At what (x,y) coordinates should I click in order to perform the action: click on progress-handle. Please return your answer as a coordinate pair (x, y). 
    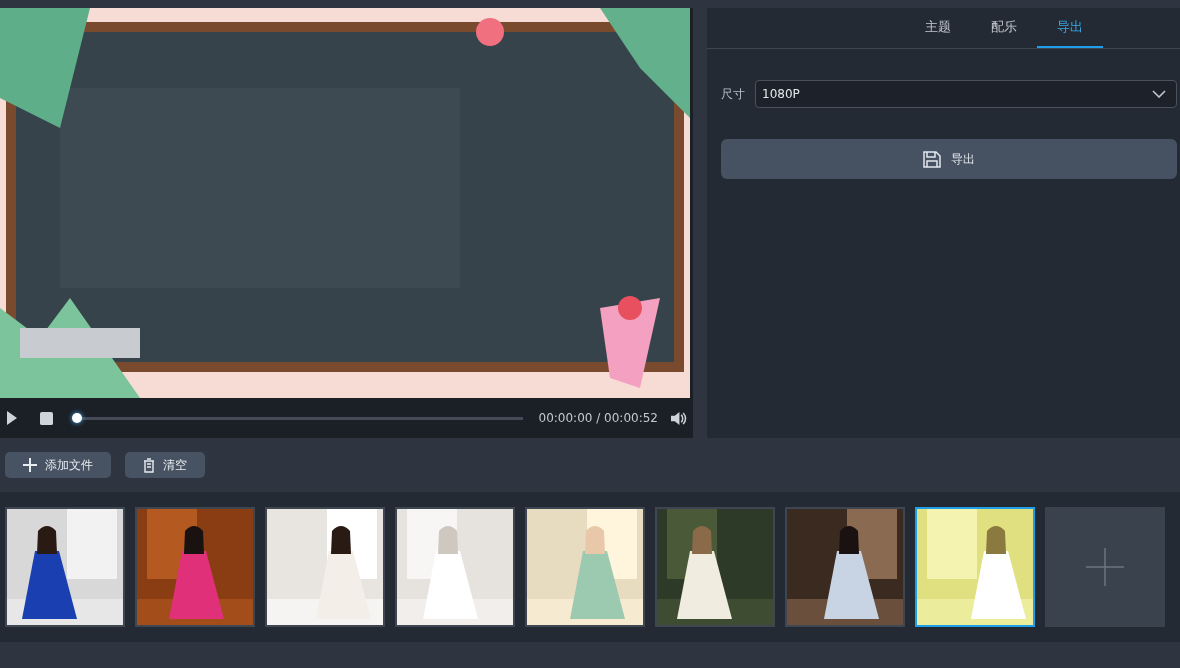
    Looking at the image, I should click on (77, 417).